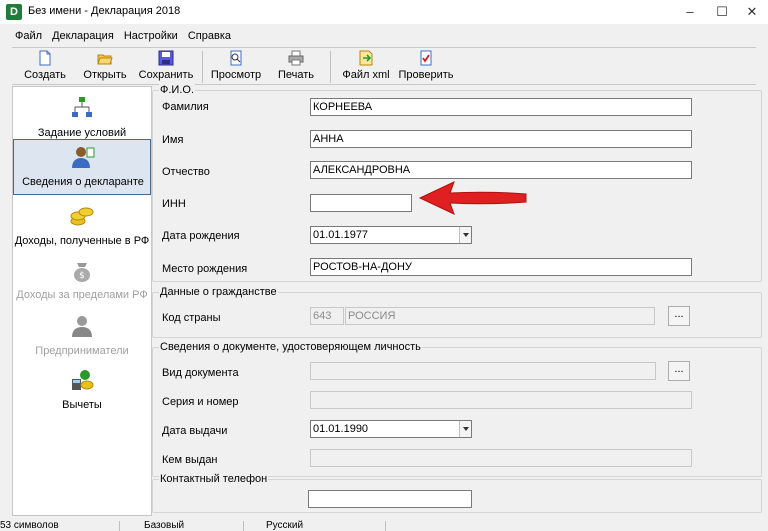 The image size is (768, 531). Describe the element at coordinates (194, 526) in the screenshot. I see `status-mode: Базовый` at that location.